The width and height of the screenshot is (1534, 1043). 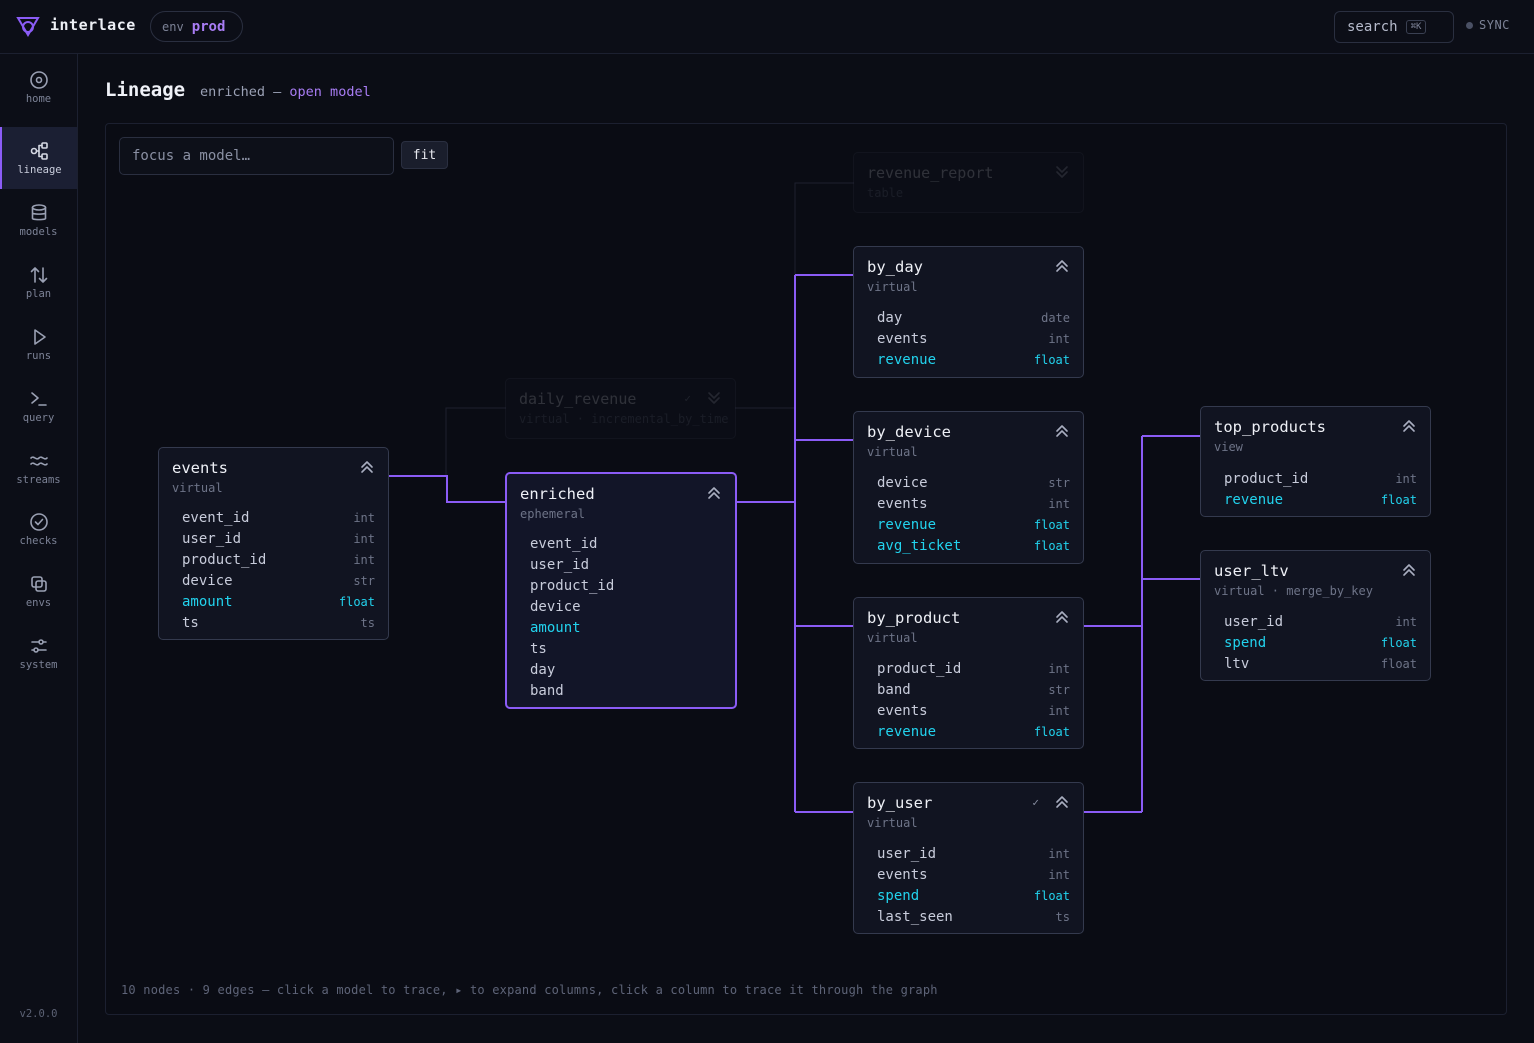 What do you see at coordinates (38, 98) in the screenshot?
I see `sidebar-item-label: home` at bounding box center [38, 98].